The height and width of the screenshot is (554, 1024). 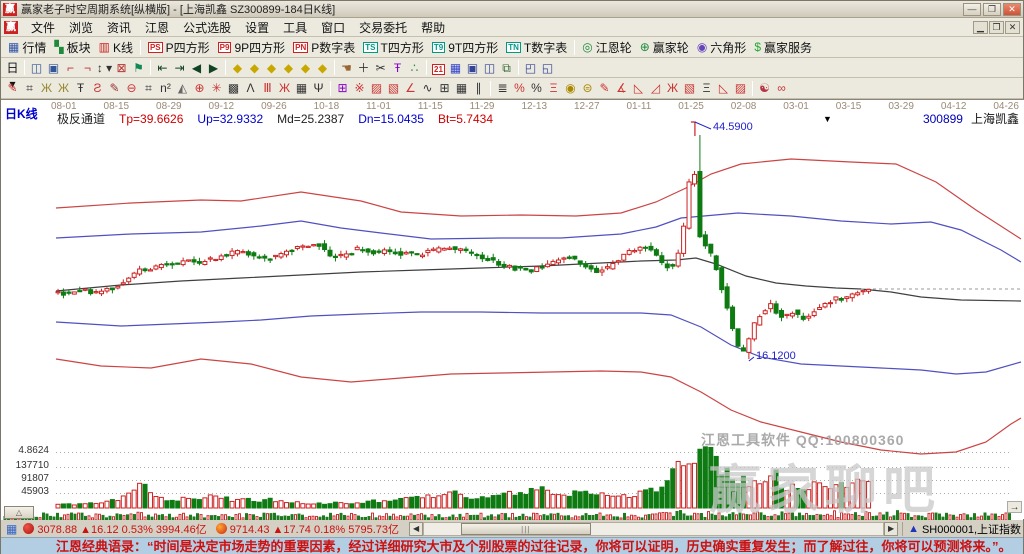 What do you see at coordinates (284, 88) in the screenshot?
I see `web-red-icon: Ж` at bounding box center [284, 88].